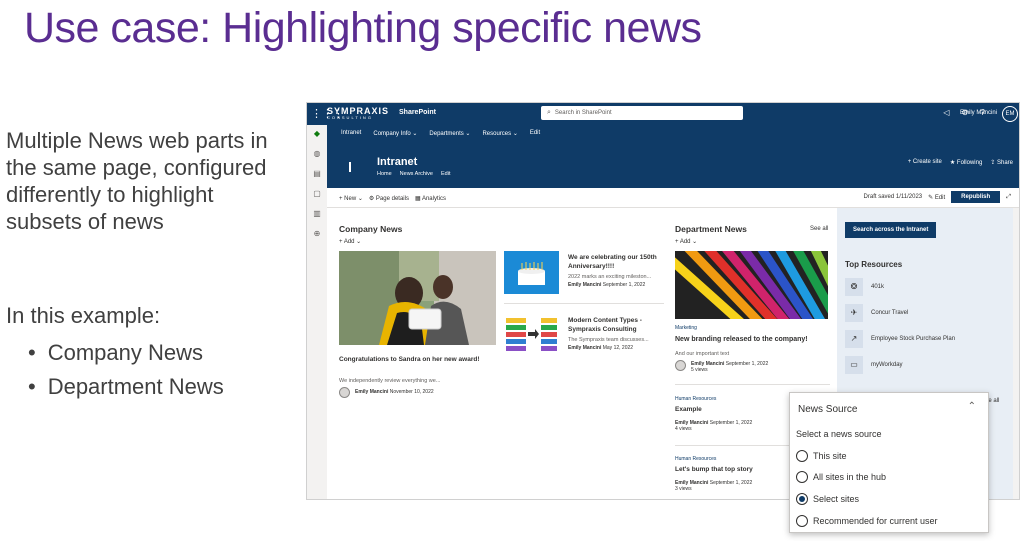 The image size is (1024, 541). What do you see at coordinates (714, 469) in the screenshot?
I see `news-item-title: Let's bump that top story` at bounding box center [714, 469].